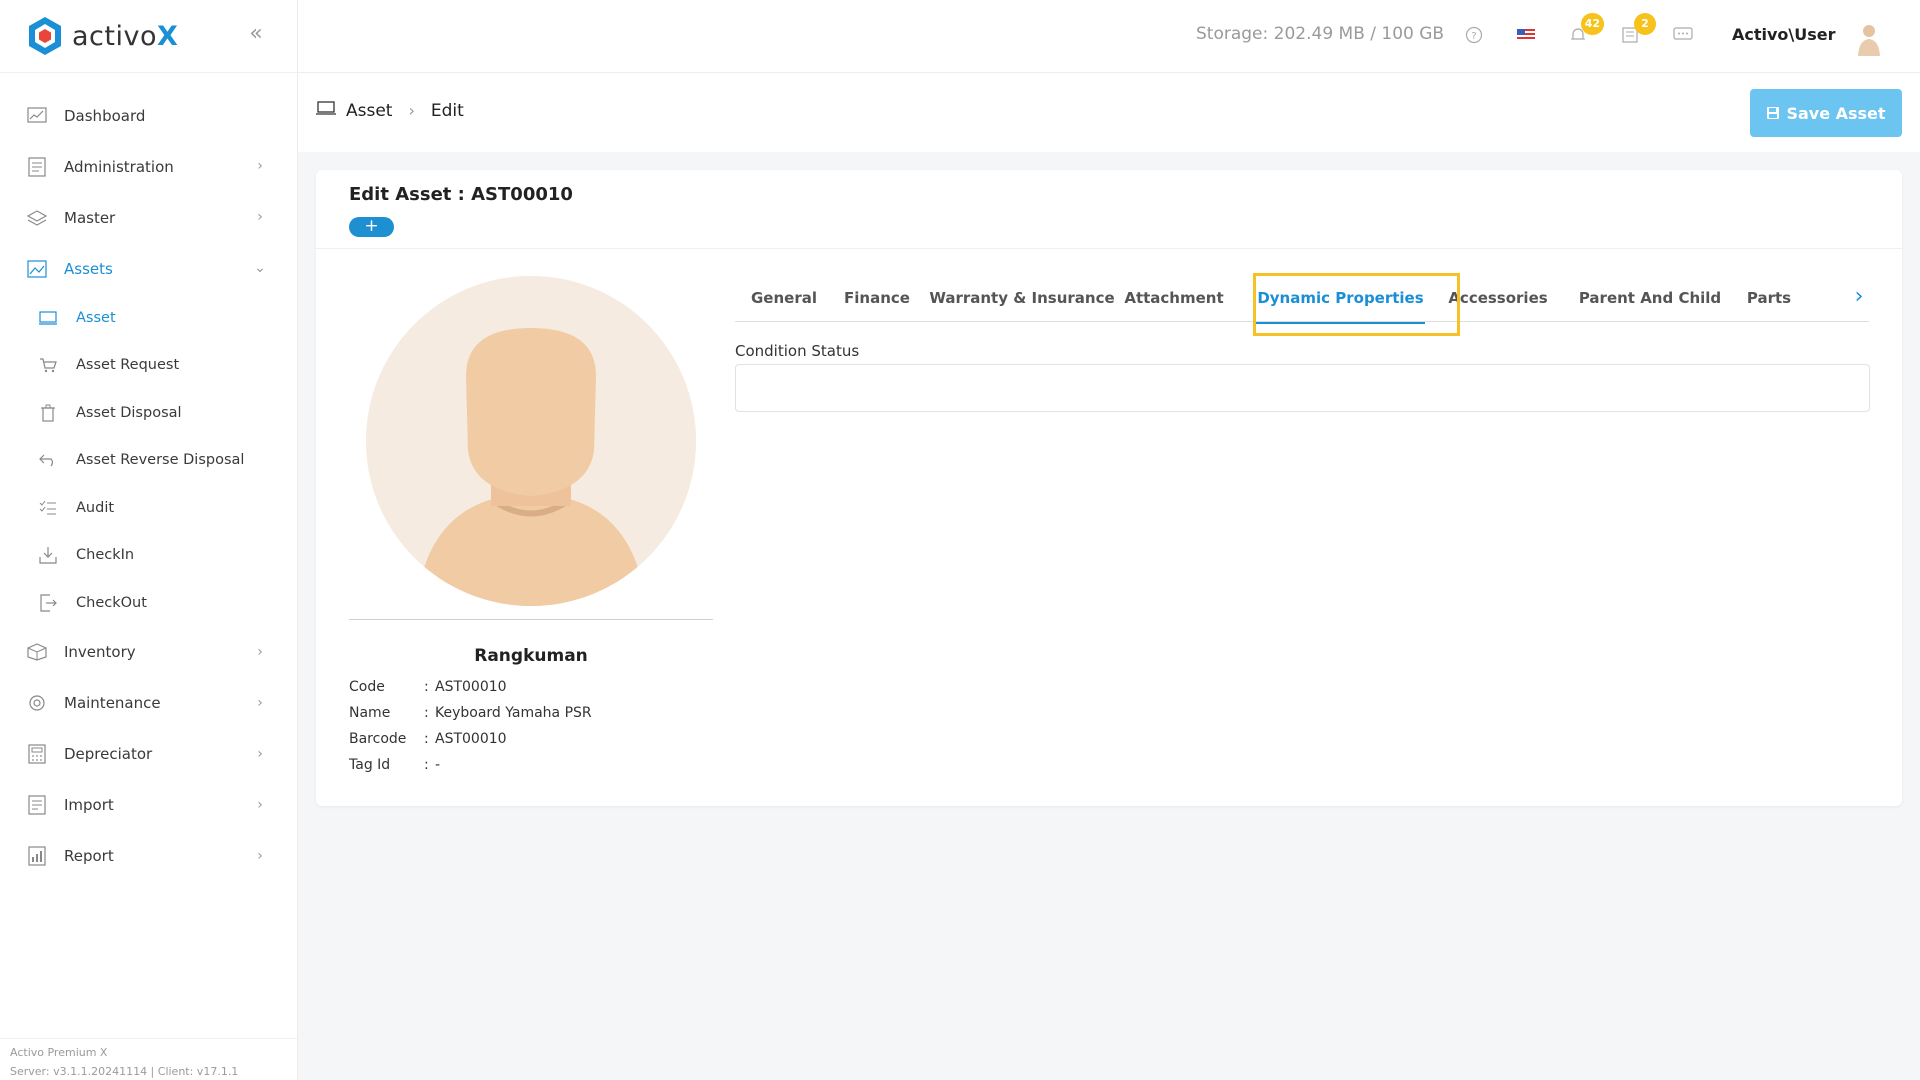 Image resolution: width=1920 pixels, height=1080 pixels. I want to click on condition-status-field, so click(1302, 388).